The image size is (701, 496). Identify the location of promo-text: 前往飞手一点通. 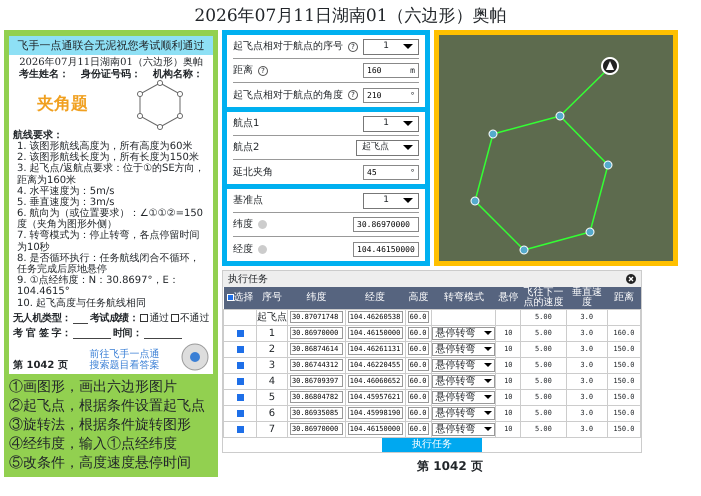
(124, 354).